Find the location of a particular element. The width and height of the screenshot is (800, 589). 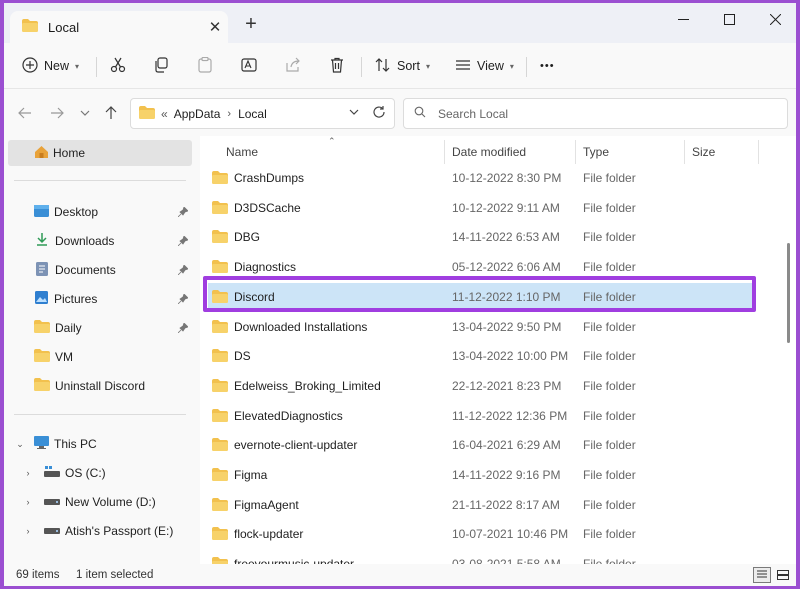

column-date-modified: Date modified is located at coordinates (489, 152).